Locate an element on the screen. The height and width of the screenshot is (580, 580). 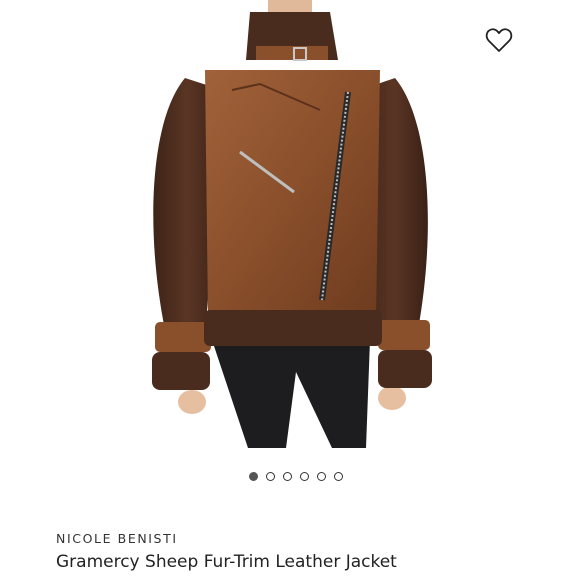
product-title: Gramercy Sheep Fur-Trim Leather Jacket is located at coordinates (226, 562).